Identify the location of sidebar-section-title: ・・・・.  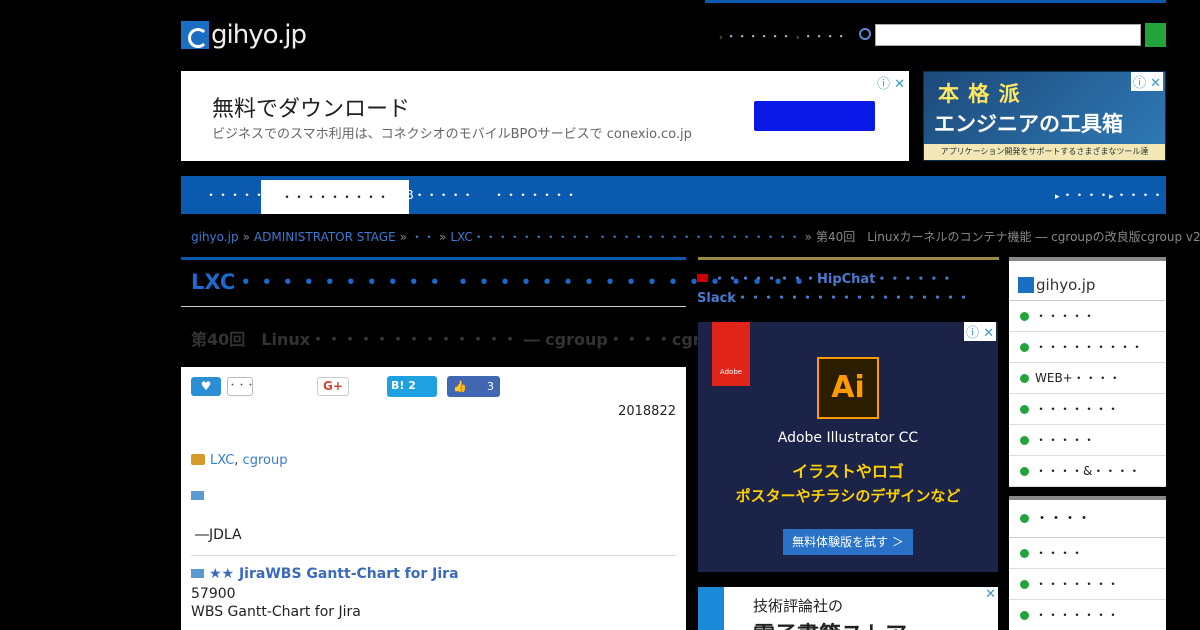
(1087, 519).